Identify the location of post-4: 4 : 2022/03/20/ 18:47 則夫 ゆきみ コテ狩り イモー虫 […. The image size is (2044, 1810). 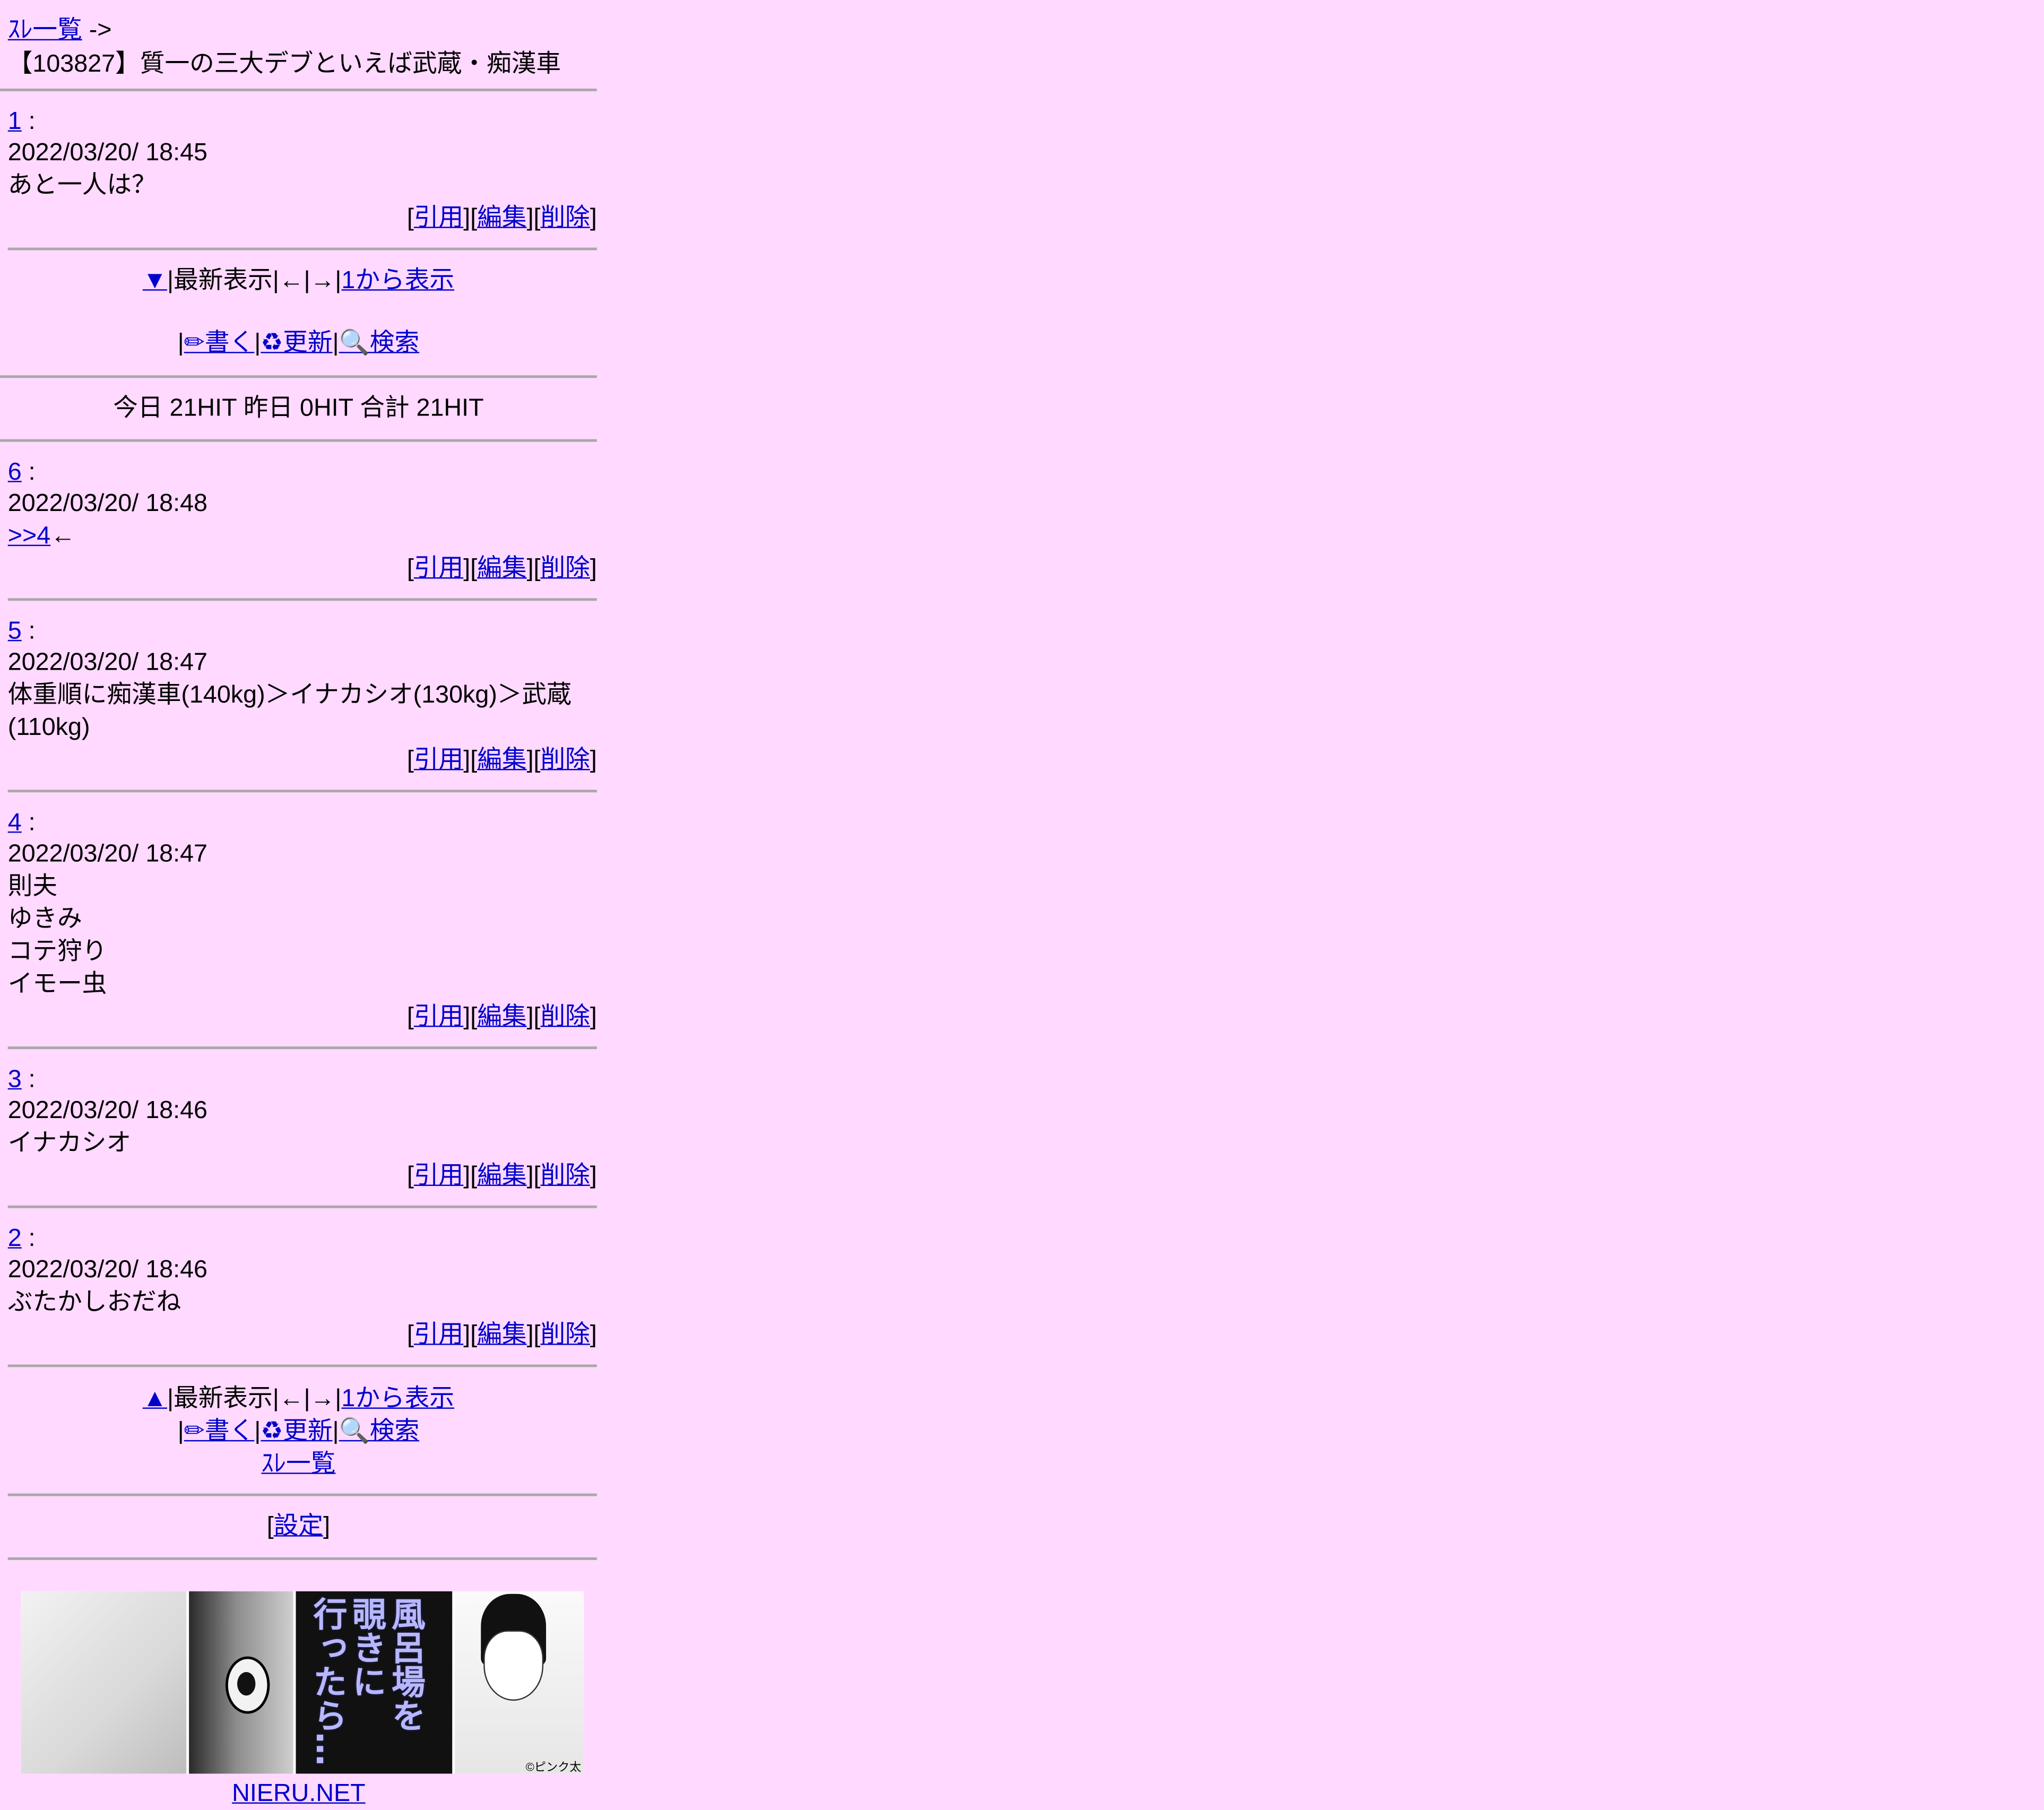
(298, 919).